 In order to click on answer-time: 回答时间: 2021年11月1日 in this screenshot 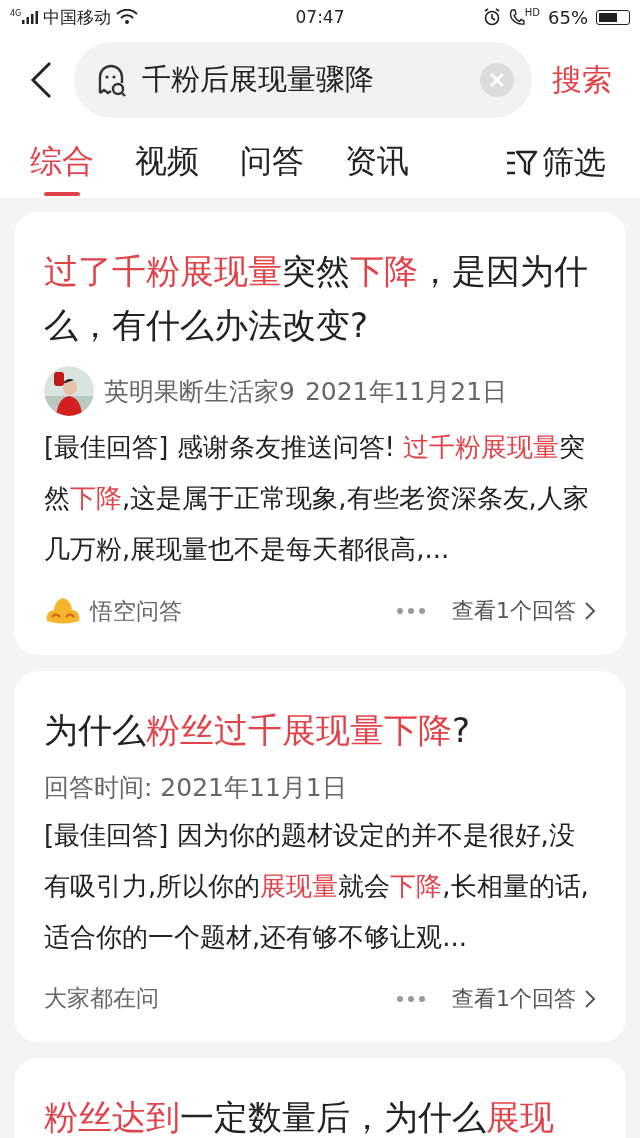, I will do `click(195, 788)`.